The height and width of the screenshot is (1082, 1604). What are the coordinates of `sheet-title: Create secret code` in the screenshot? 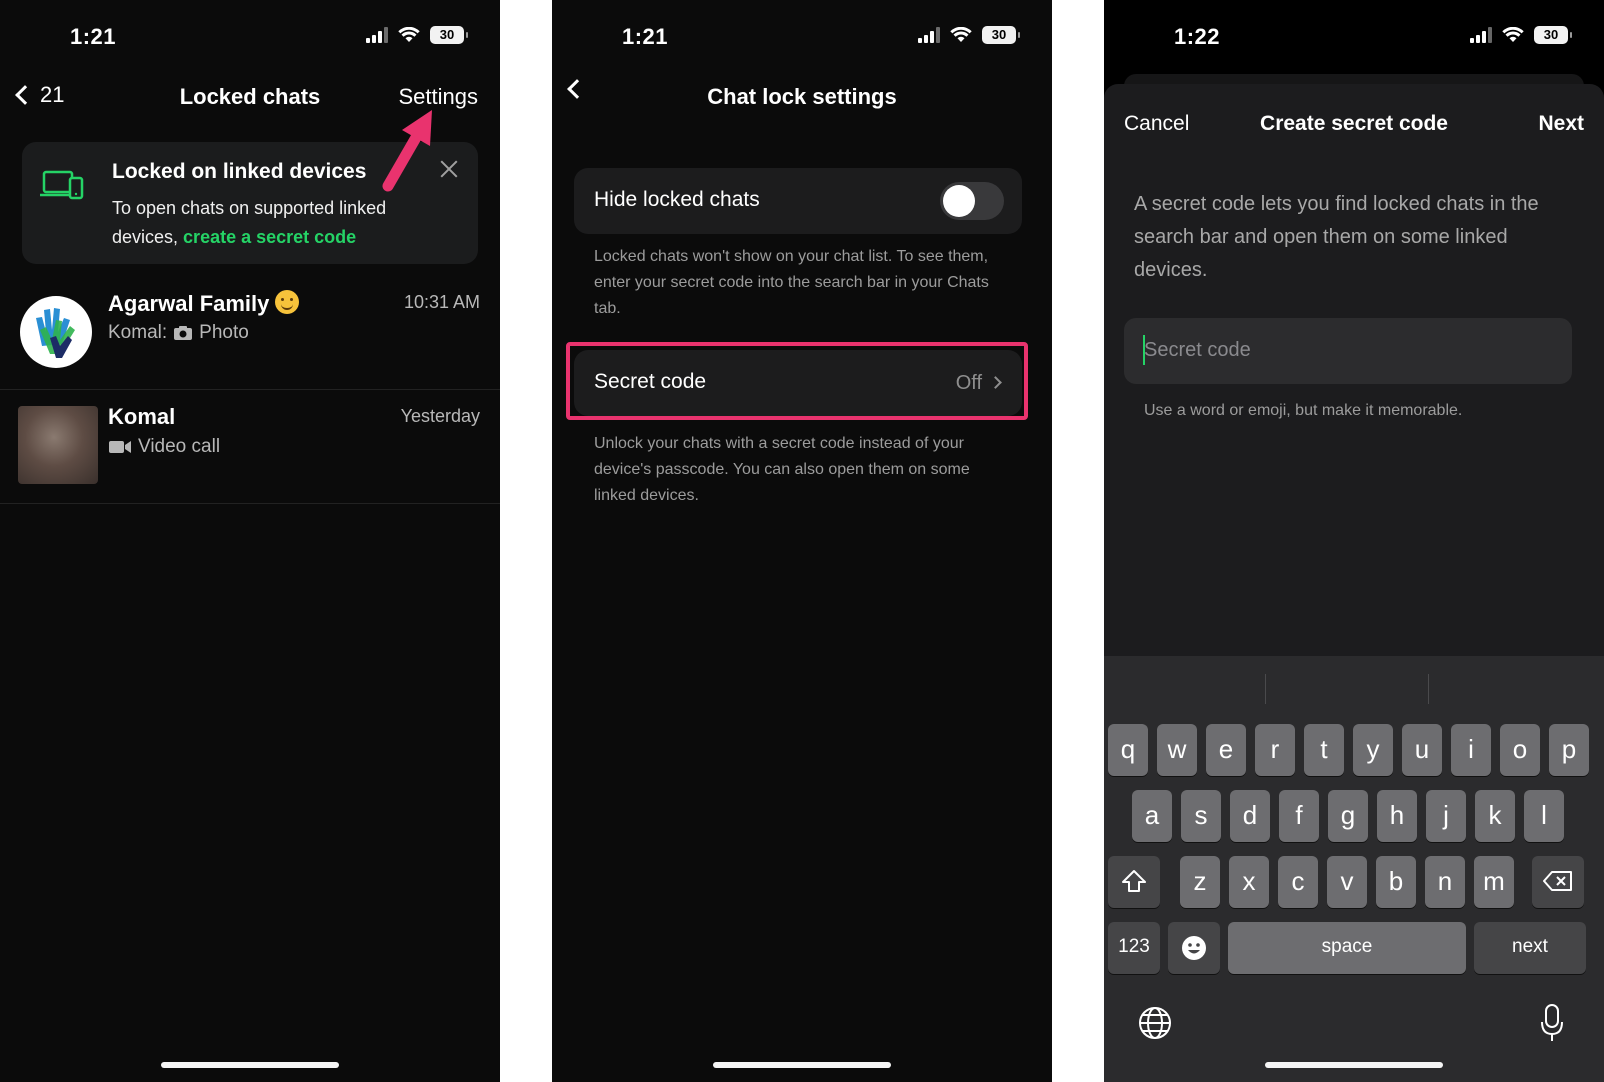 It's located at (1354, 123).